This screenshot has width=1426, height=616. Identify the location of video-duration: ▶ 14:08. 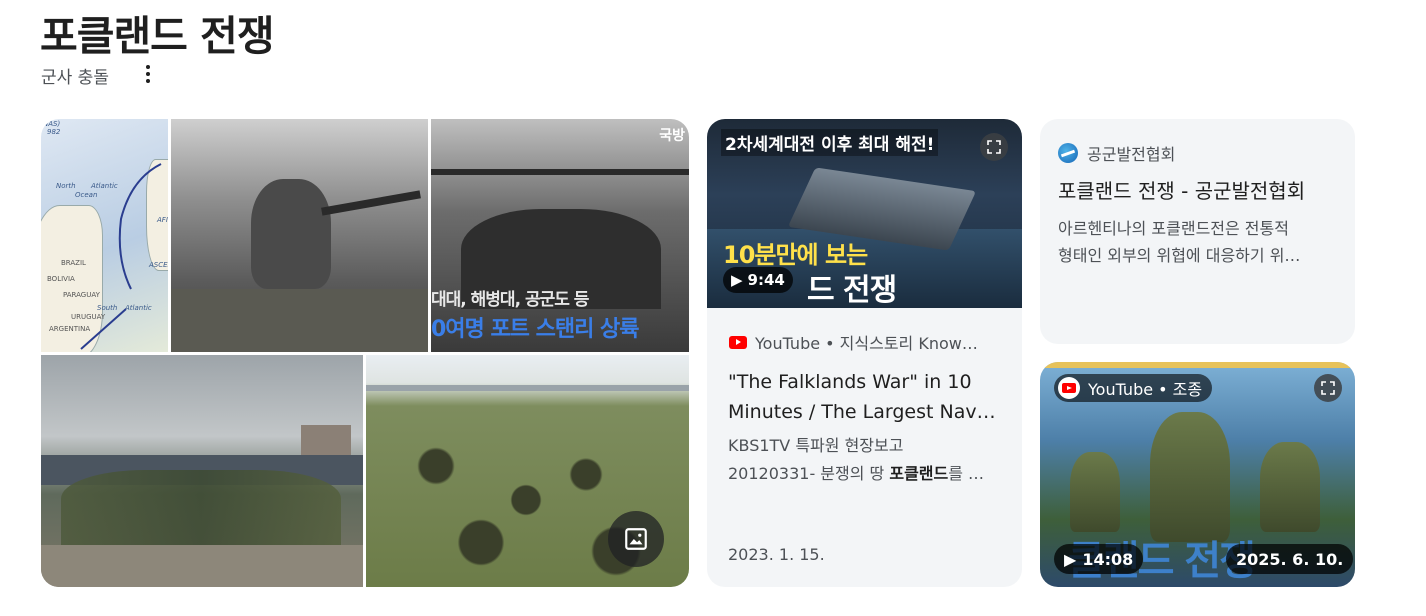
(1099, 559).